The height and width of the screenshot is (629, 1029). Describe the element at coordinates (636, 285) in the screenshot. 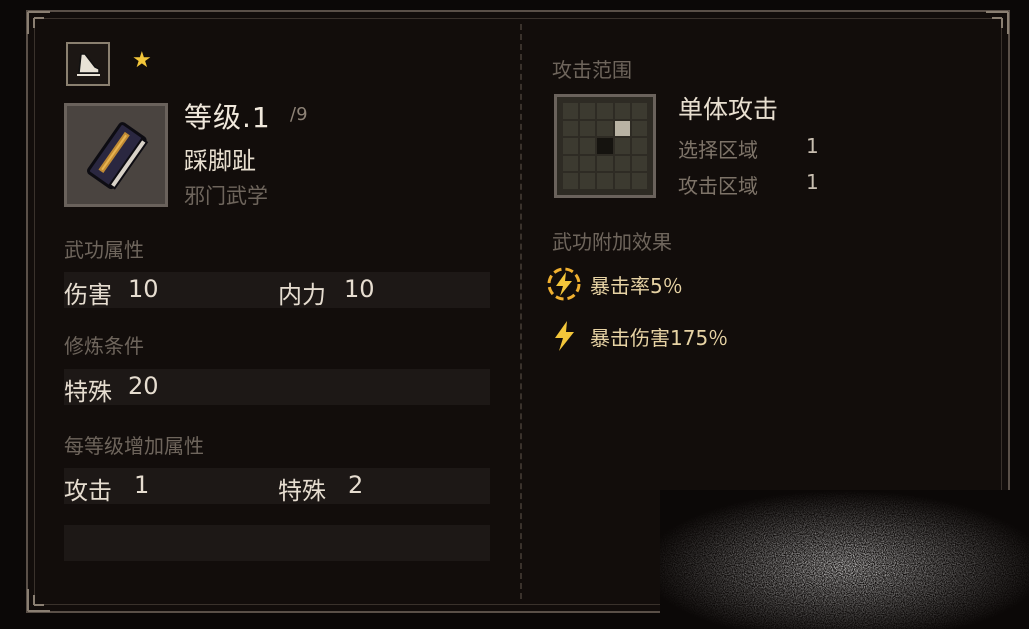

I see `effect-text: 暴击率5％` at that location.